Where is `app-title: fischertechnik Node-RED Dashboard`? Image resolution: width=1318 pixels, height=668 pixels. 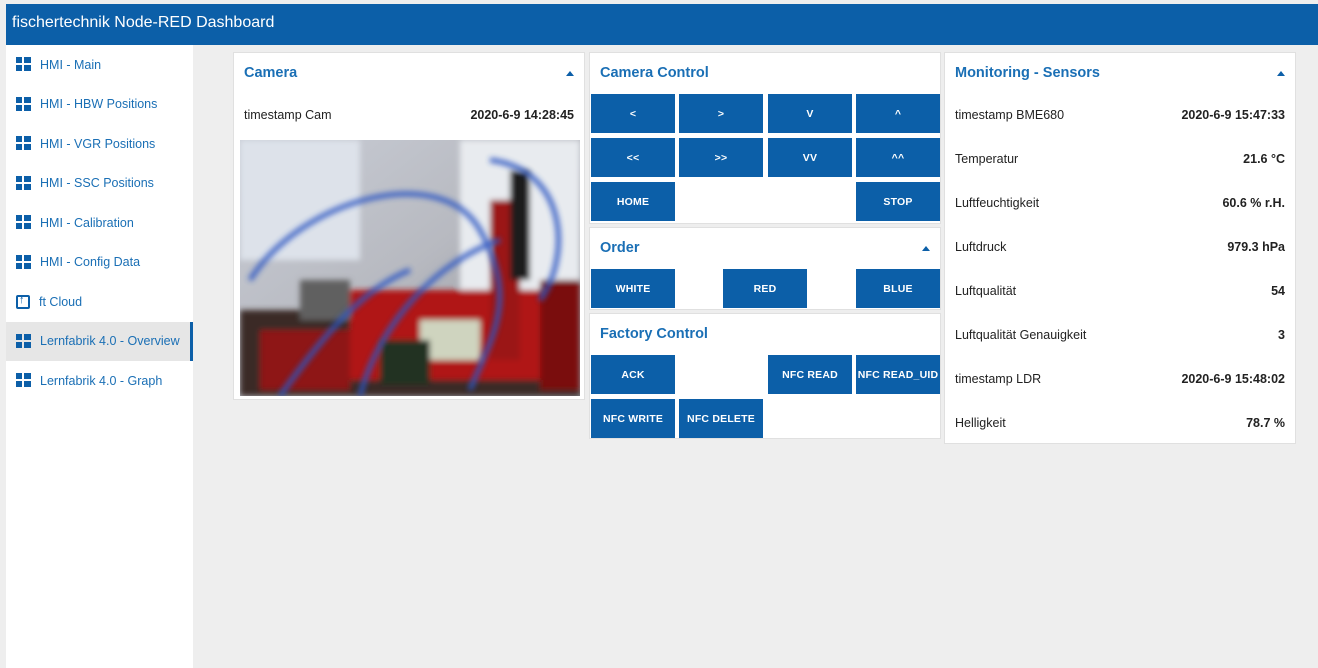
app-title: fischertechnik Node-RED Dashboard is located at coordinates (143, 22).